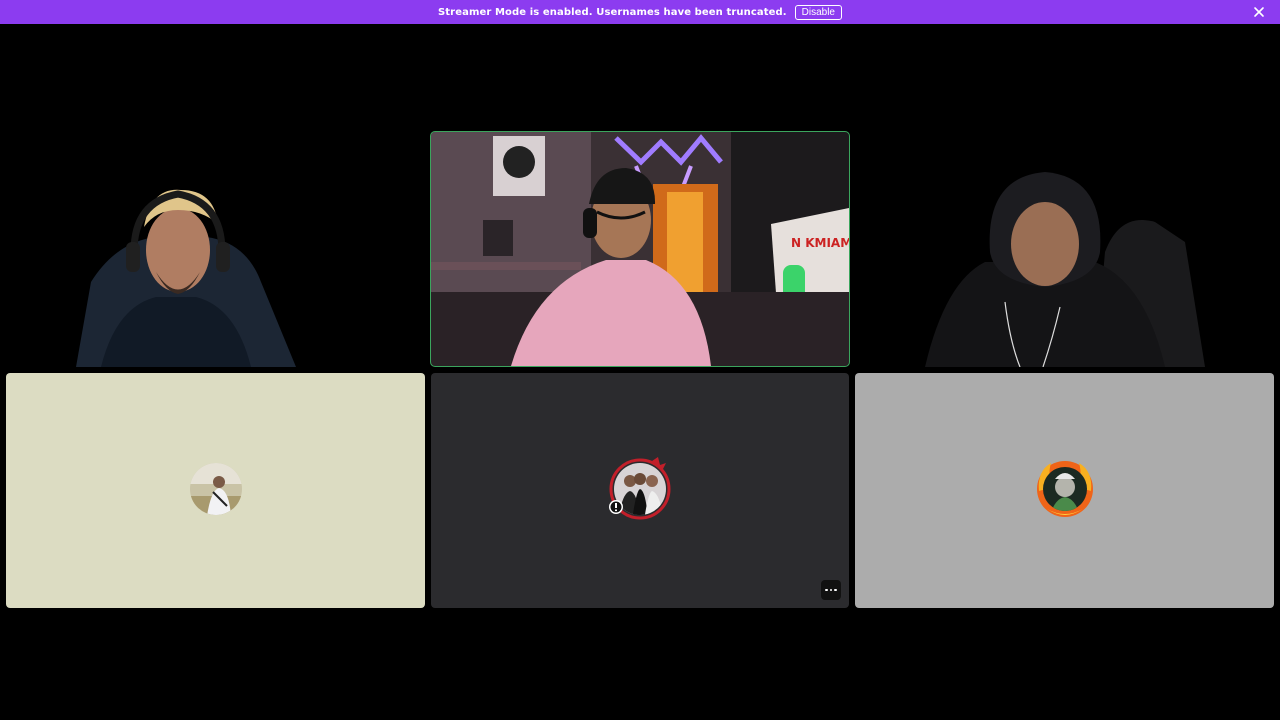  I want to click on participant-video: N KMIAM, so click(640, 249).